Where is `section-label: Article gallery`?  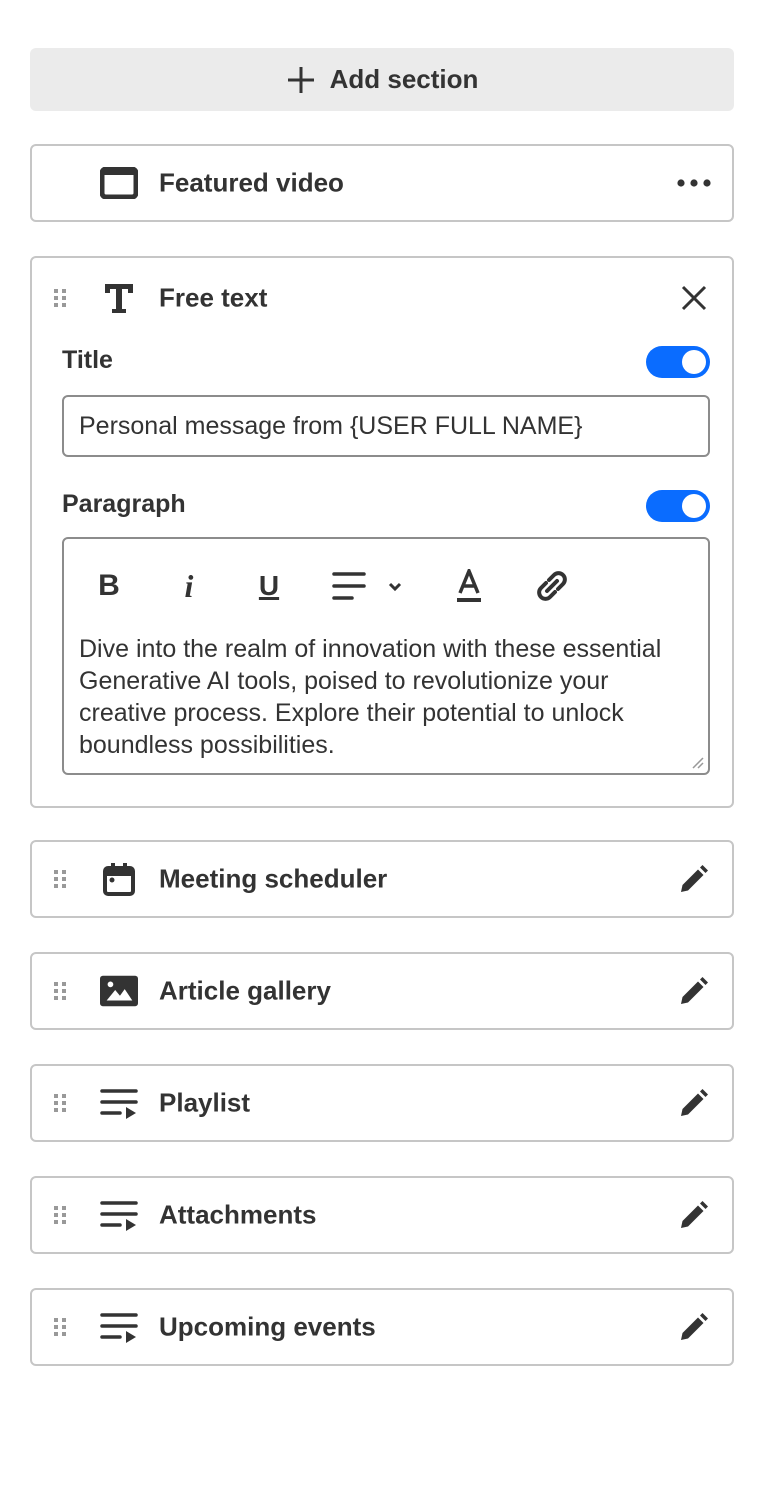 section-label: Article gallery is located at coordinates (245, 990).